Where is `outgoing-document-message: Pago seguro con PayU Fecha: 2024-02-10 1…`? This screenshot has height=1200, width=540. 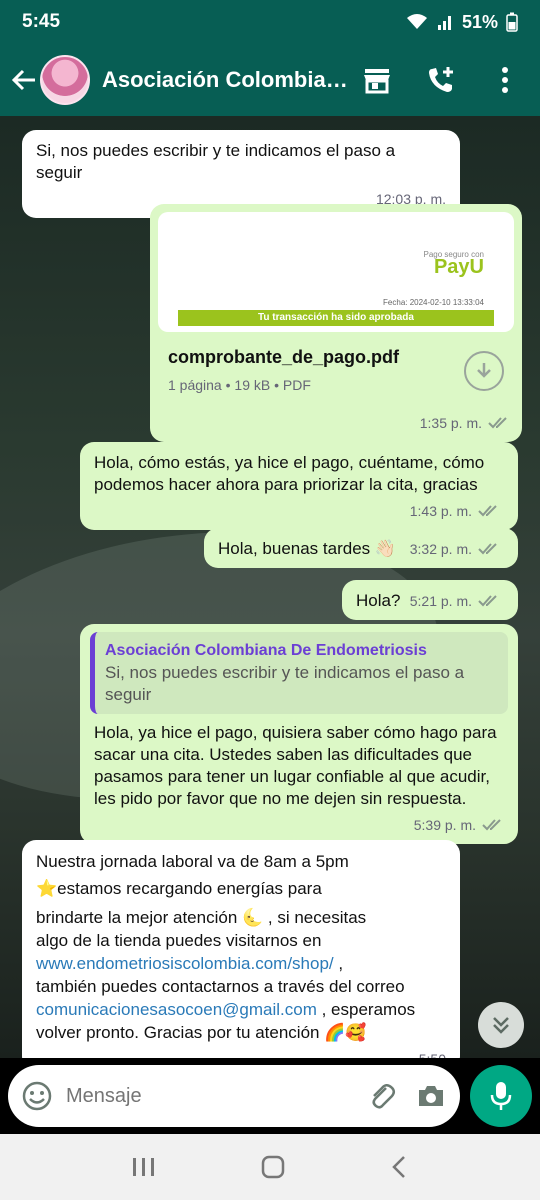 outgoing-document-message: Pago seguro con PayU Fecha: 2024-02-10 1… is located at coordinates (336, 323).